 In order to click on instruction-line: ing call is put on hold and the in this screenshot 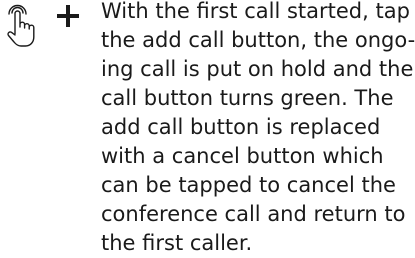, I will do `click(257, 69)`.